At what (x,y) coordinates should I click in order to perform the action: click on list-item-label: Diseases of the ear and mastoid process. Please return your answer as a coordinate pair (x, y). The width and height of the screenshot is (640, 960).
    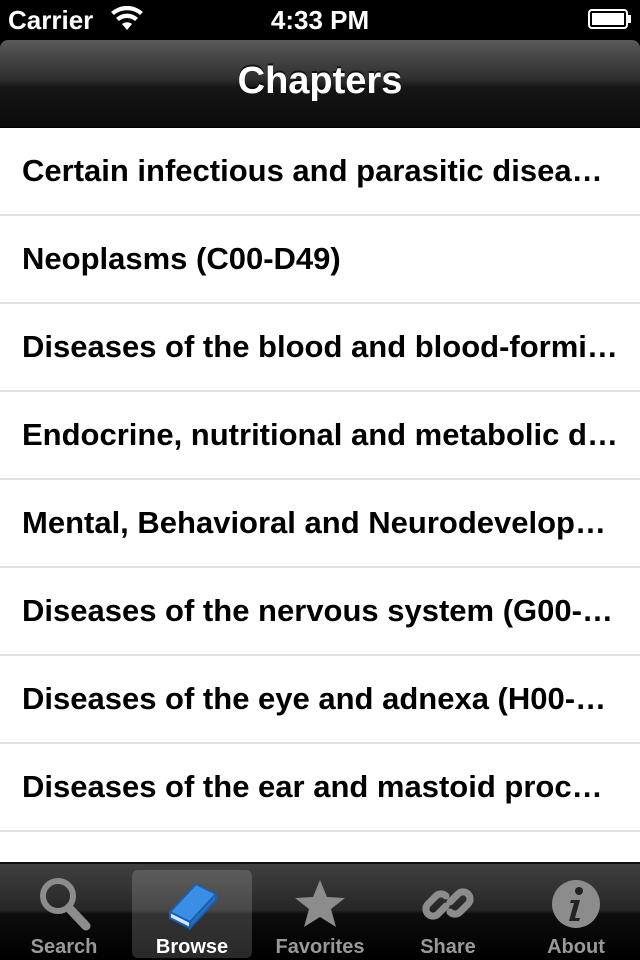
    Looking at the image, I should click on (320, 786).